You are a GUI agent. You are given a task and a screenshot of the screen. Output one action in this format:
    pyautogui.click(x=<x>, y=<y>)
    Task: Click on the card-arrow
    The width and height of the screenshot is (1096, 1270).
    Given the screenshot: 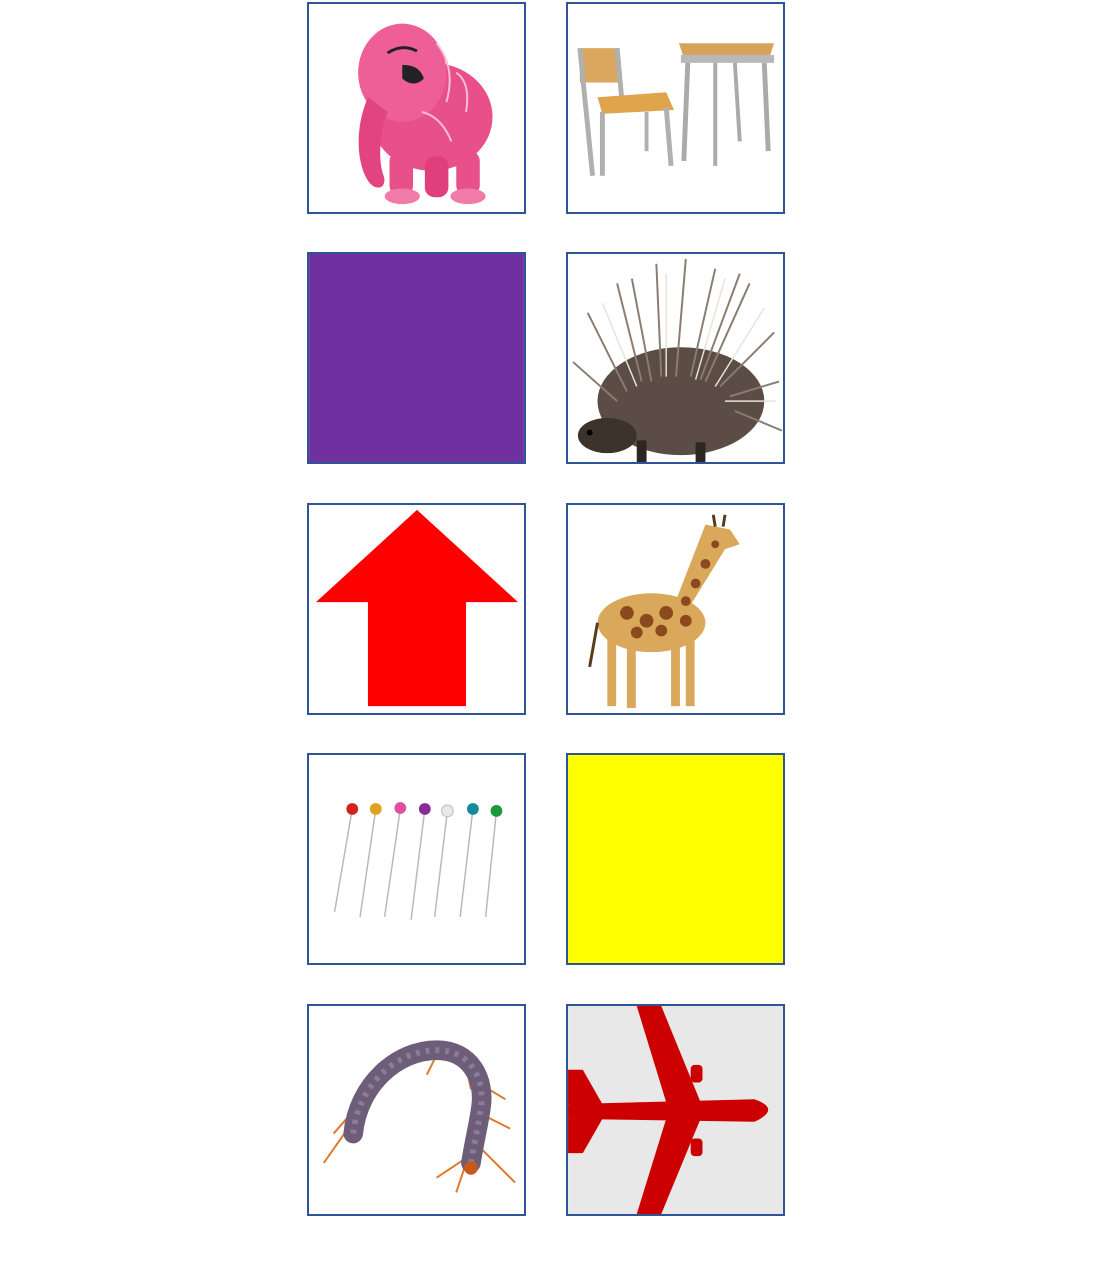 What is the action you would take?
    pyautogui.click(x=416, y=609)
    